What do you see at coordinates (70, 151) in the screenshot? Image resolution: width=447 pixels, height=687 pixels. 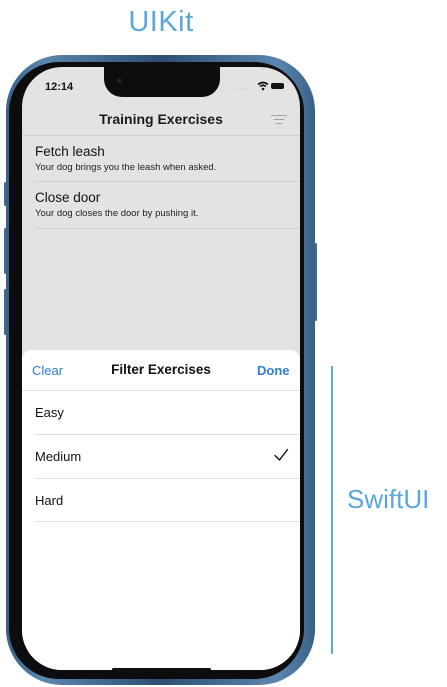 I see `exercise-title: Fetch leash` at bounding box center [70, 151].